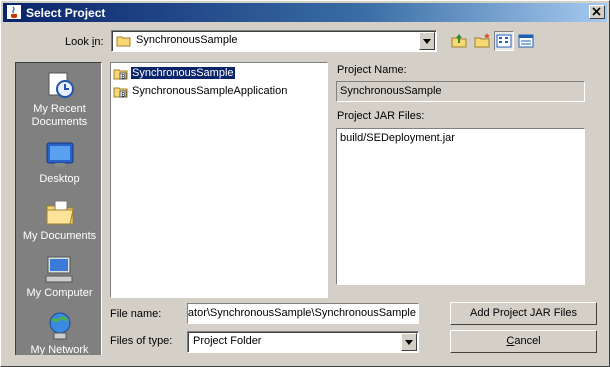  What do you see at coordinates (59, 236) in the screenshot?
I see `place-label: My Documents` at bounding box center [59, 236].